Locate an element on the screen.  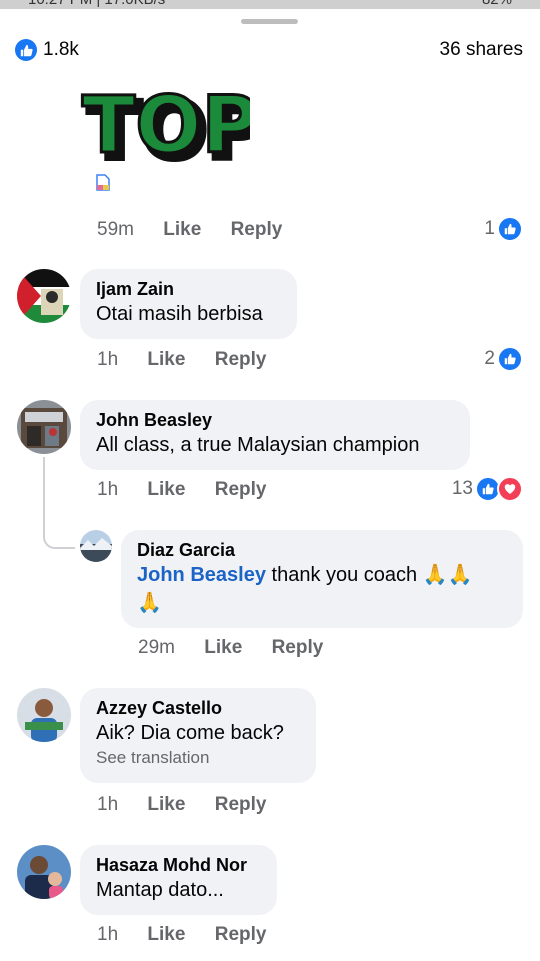
avatar-azzey-castello is located at coordinates (44, 715).